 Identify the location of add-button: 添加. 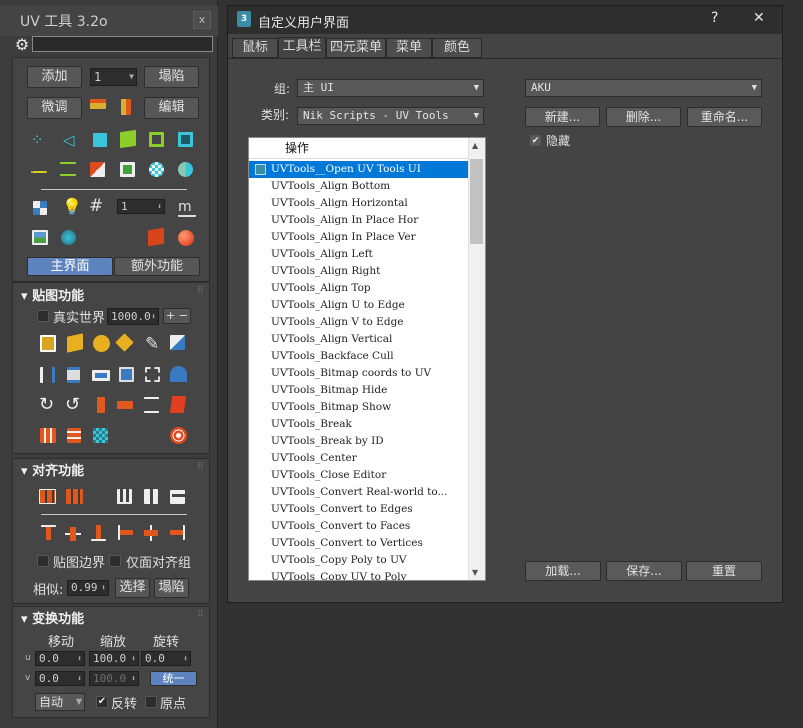
(54, 77).